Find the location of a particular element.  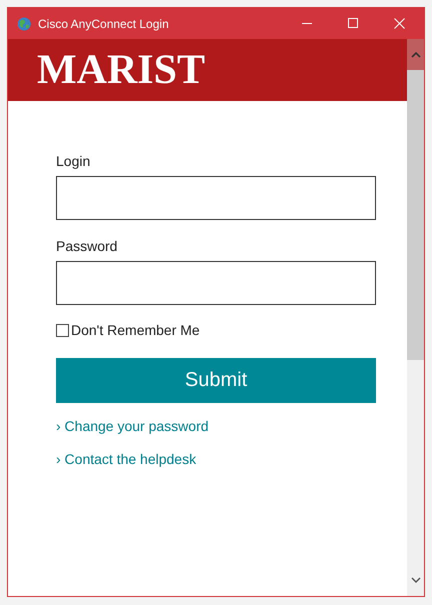

close-icon is located at coordinates (399, 23).